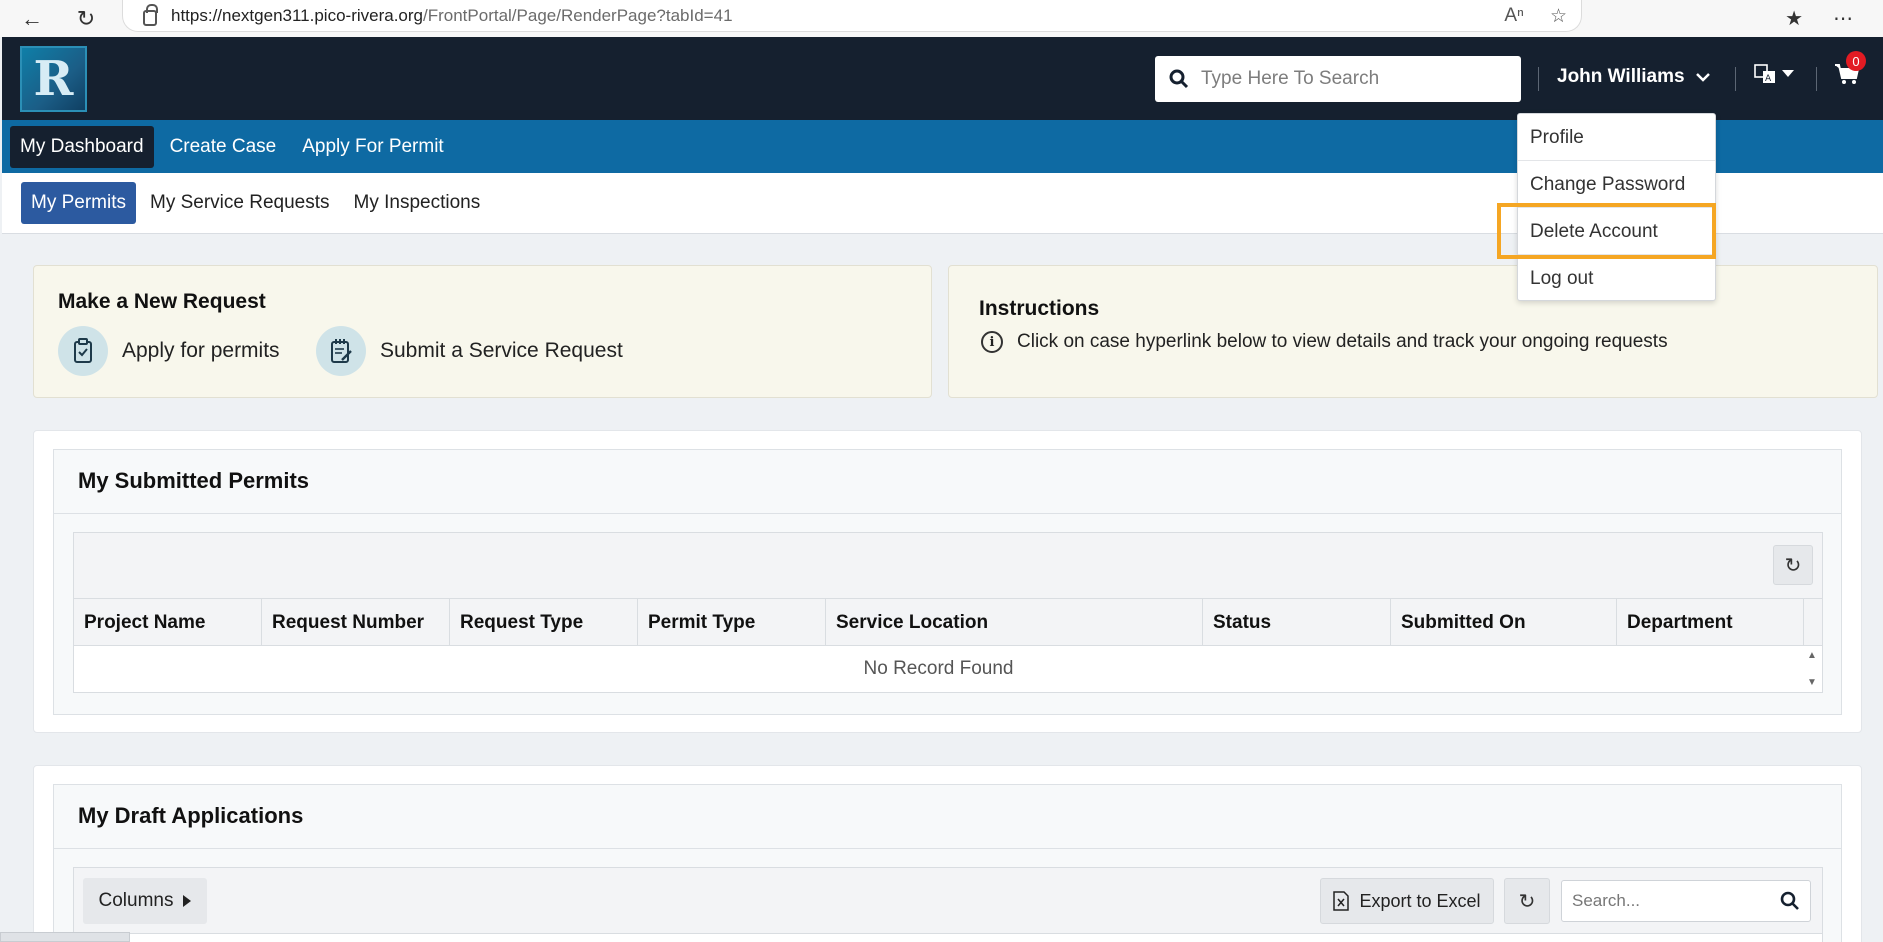 This screenshot has height=942, width=1883. Describe the element at coordinates (992, 342) in the screenshot. I see `info-icon: i` at that location.